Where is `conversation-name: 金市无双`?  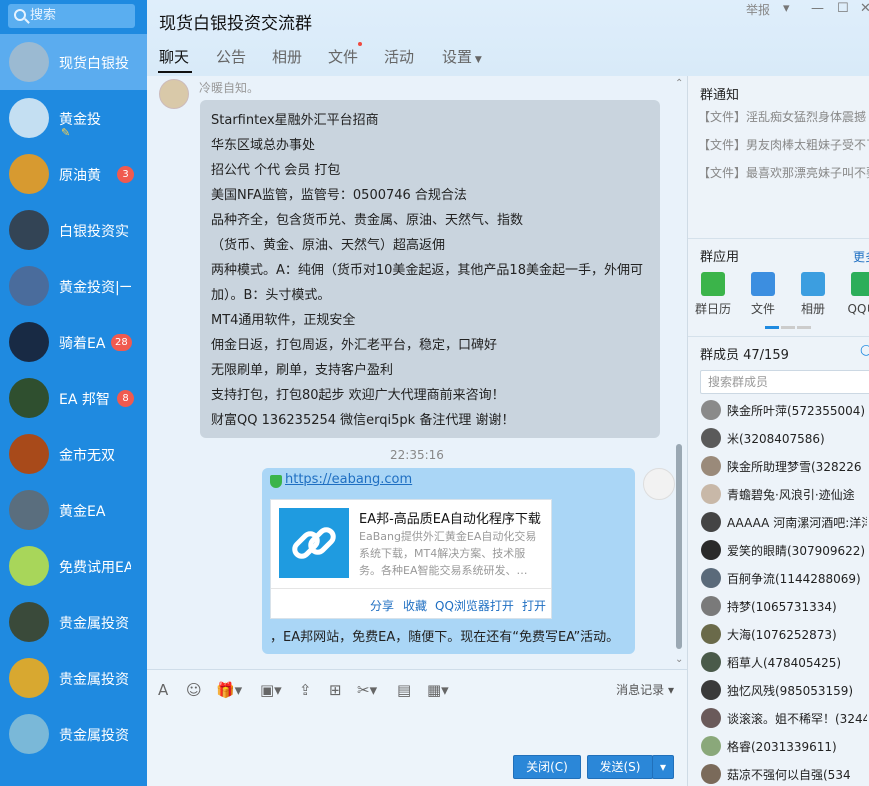 conversation-name: 金市无双 is located at coordinates (87, 456).